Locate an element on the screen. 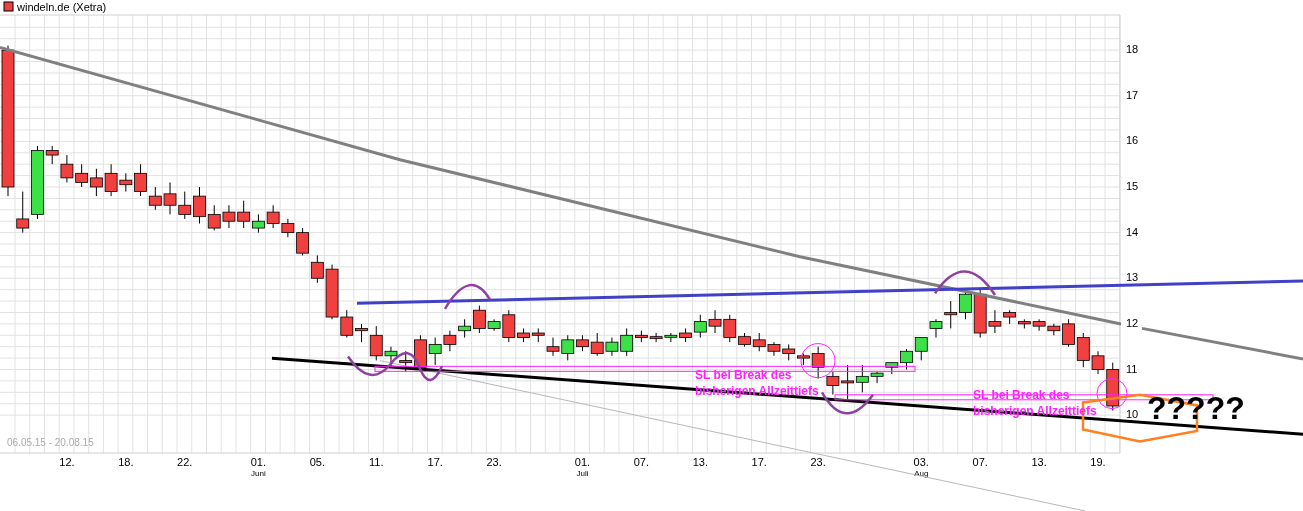 The image size is (1303, 511). month-label: Aug is located at coordinates (921, 473).